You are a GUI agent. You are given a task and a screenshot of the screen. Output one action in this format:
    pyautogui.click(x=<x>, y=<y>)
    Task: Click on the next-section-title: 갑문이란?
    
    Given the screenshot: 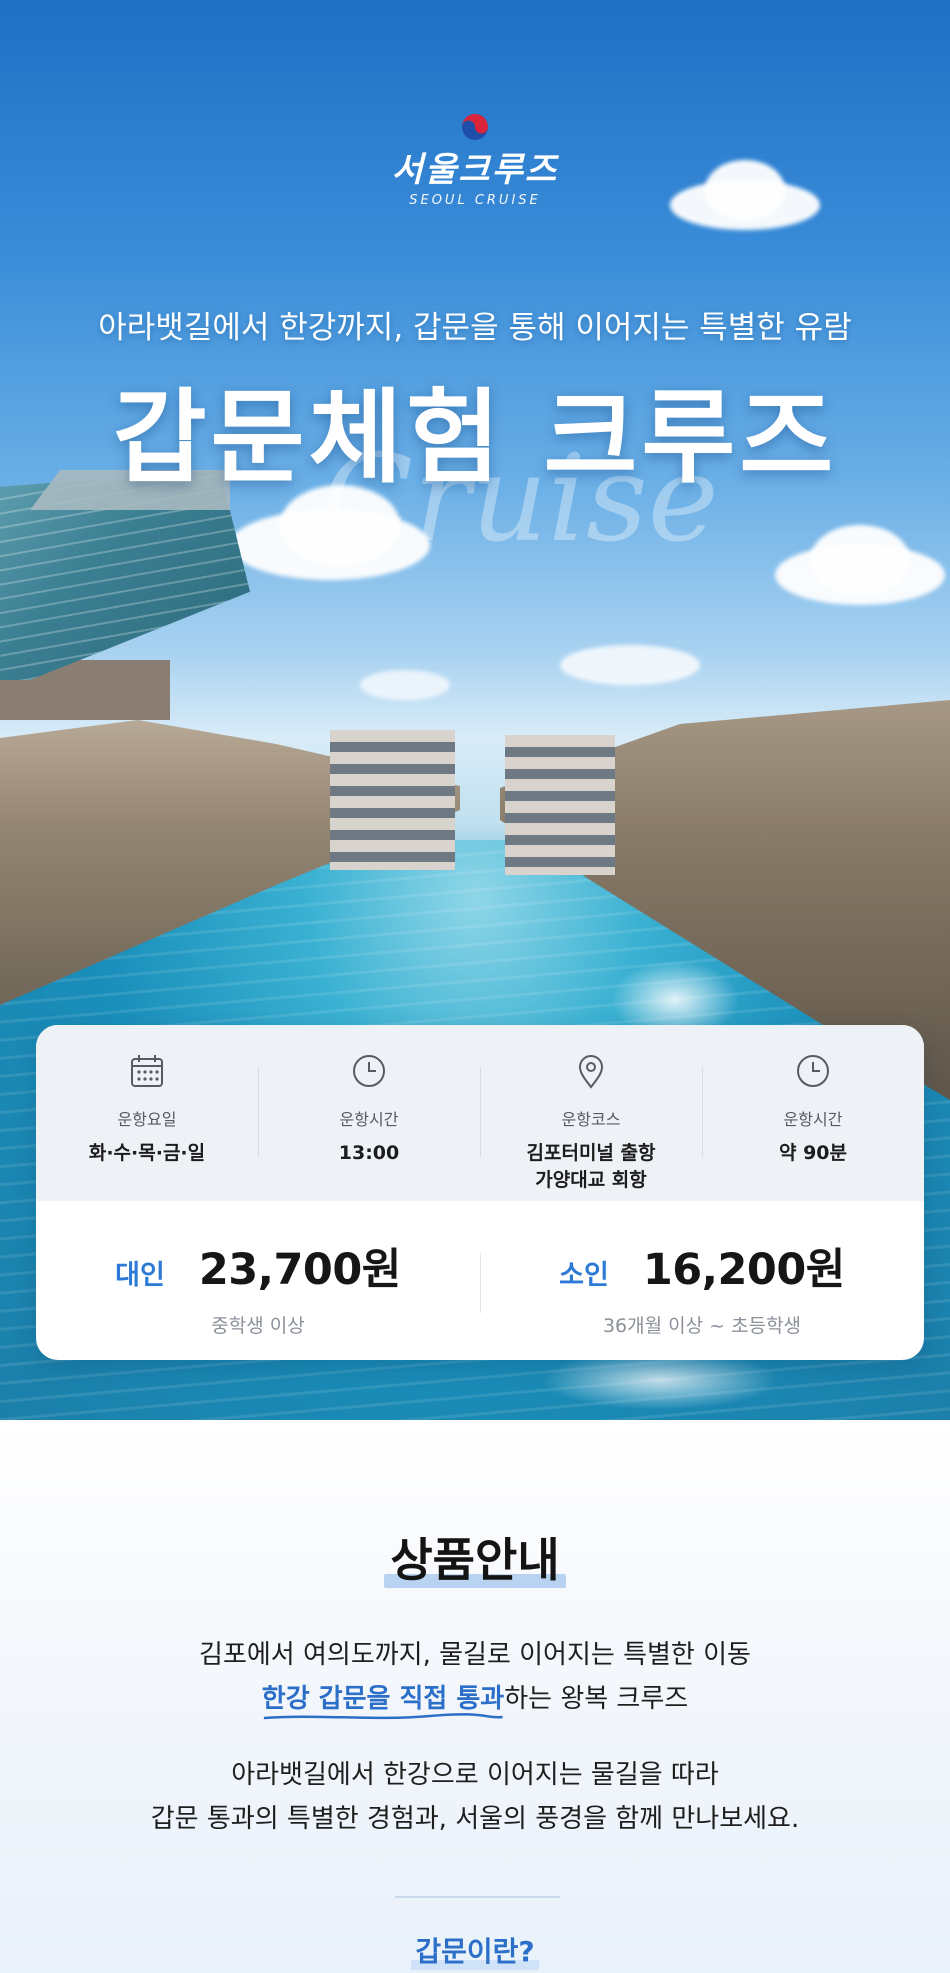 What is the action you would take?
    pyautogui.click(x=475, y=1950)
    